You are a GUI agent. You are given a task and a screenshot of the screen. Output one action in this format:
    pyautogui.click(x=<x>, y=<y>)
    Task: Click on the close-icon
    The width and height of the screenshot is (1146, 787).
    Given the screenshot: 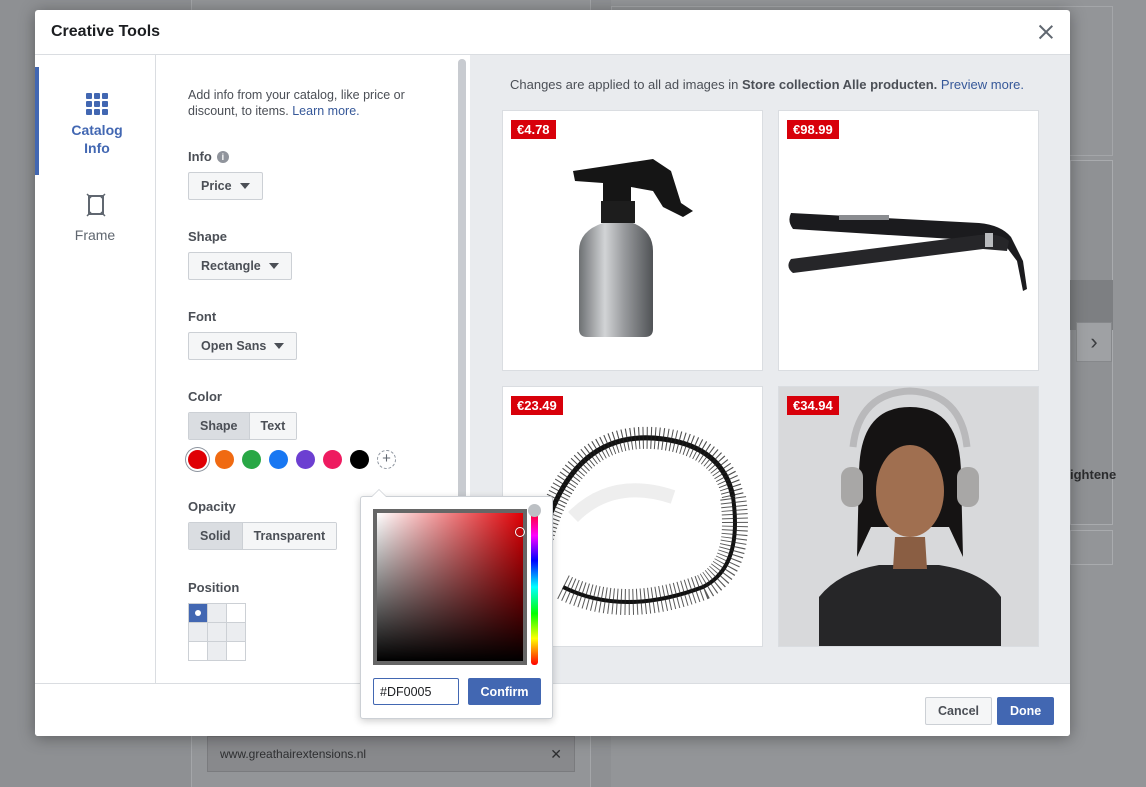 What is the action you would take?
    pyautogui.click(x=1046, y=32)
    